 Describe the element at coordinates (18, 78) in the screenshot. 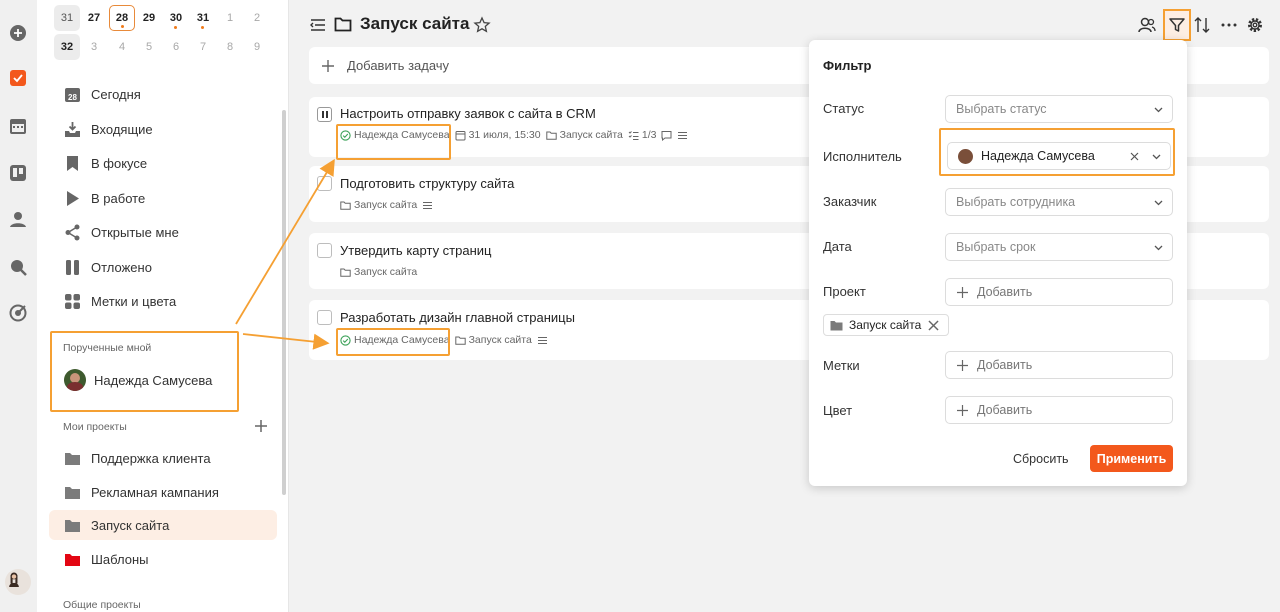

I see `tasks-icon` at that location.